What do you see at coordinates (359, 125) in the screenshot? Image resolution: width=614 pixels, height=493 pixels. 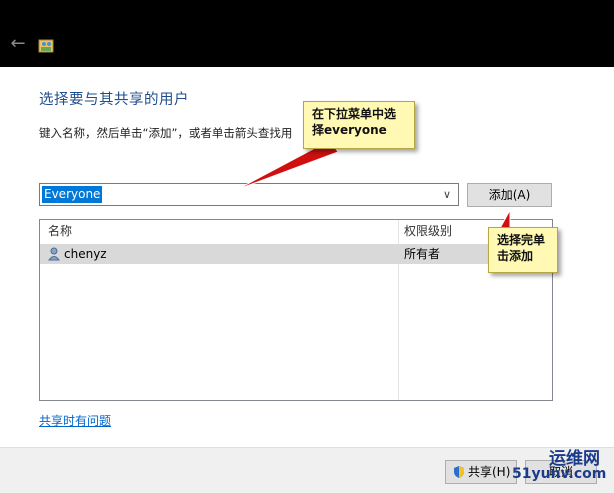 I see `callout-select-everyone: 在下拉菜单中选择everyone` at bounding box center [359, 125].